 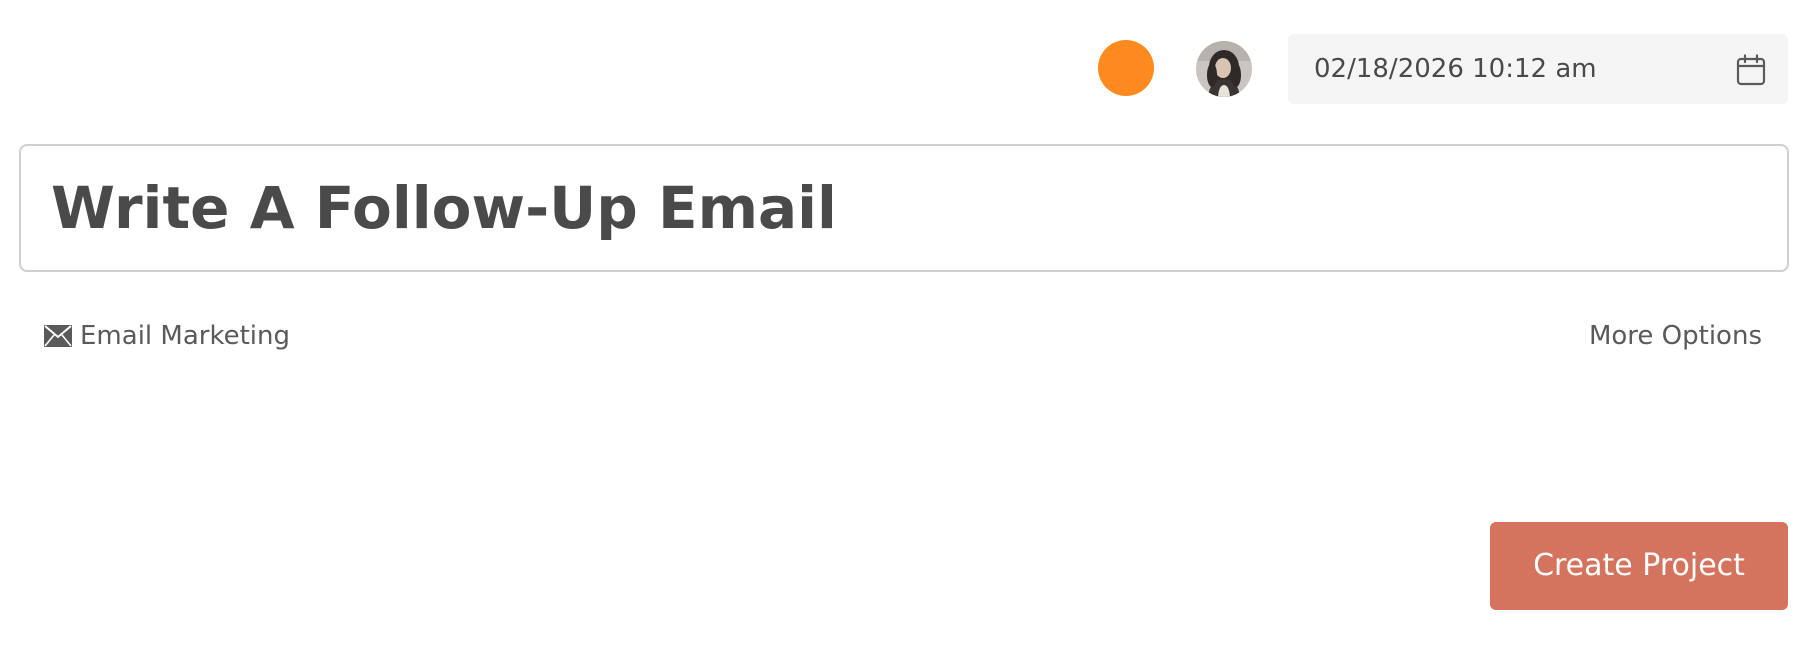 What do you see at coordinates (1126, 68) in the screenshot?
I see `color-swatch-button` at bounding box center [1126, 68].